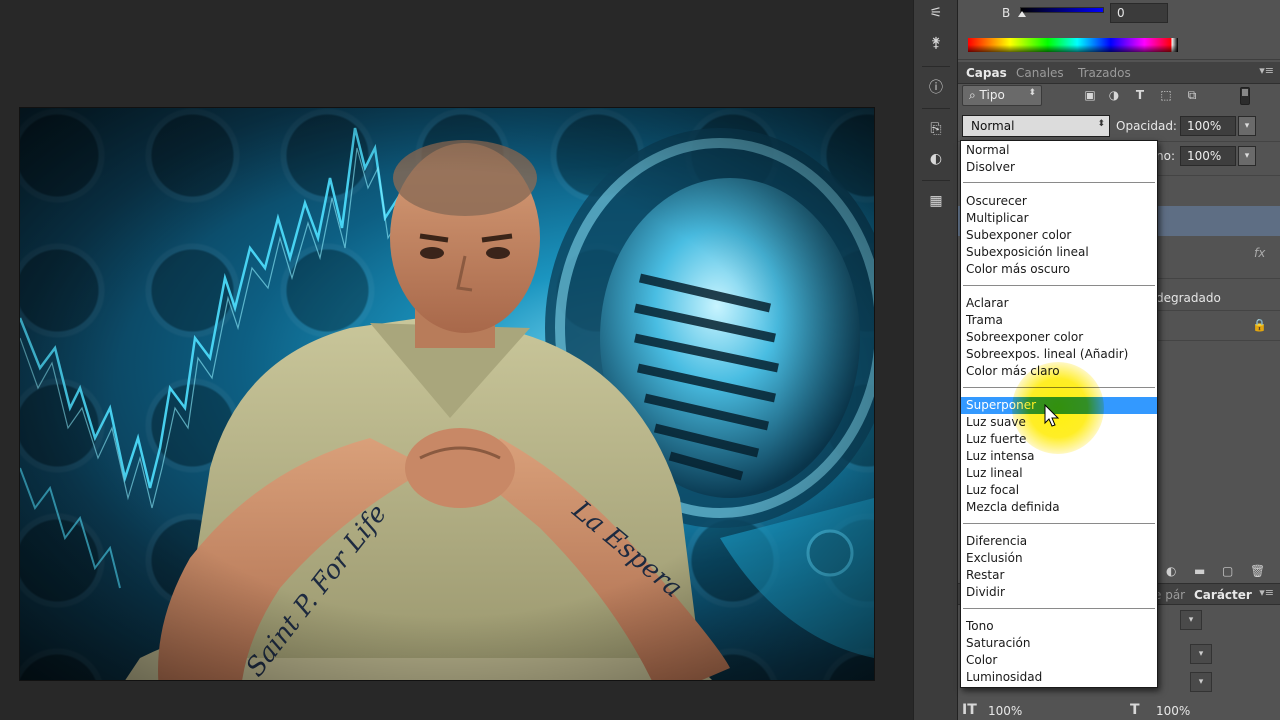  Describe the element at coordinates (1218, 572) in the screenshot. I see `layer-actions-bar: ◐ ▬ ▢ 🗑` at that location.